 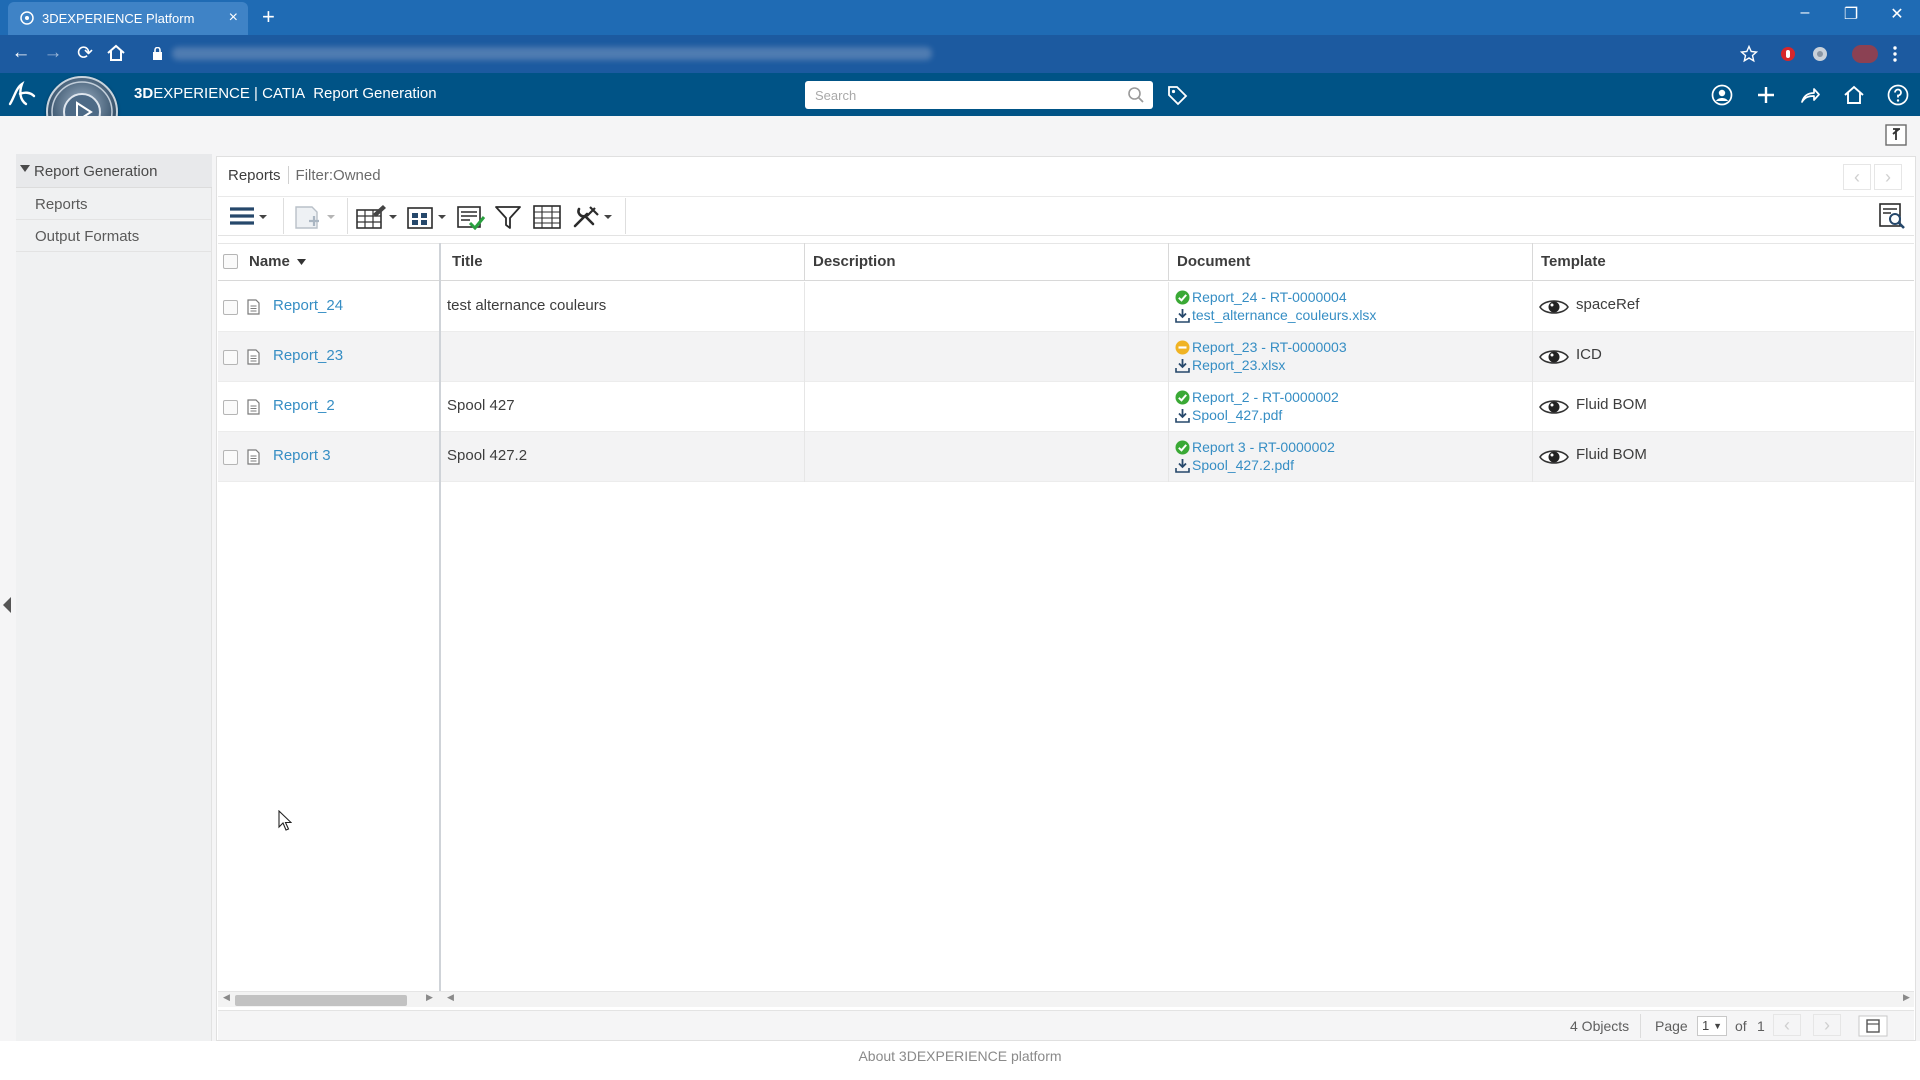 I want to click on home-dashboard-icon, so click(x=1854, y=95).